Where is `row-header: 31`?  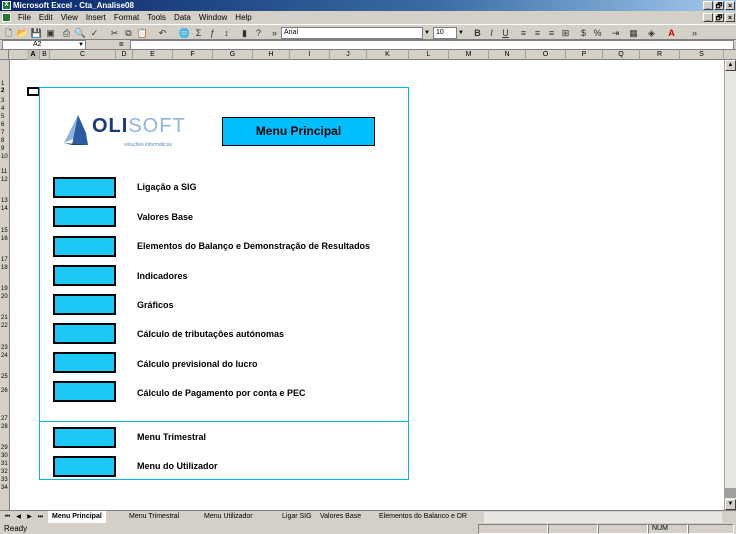
row-header: 31 is located at coordinates (5, 464).